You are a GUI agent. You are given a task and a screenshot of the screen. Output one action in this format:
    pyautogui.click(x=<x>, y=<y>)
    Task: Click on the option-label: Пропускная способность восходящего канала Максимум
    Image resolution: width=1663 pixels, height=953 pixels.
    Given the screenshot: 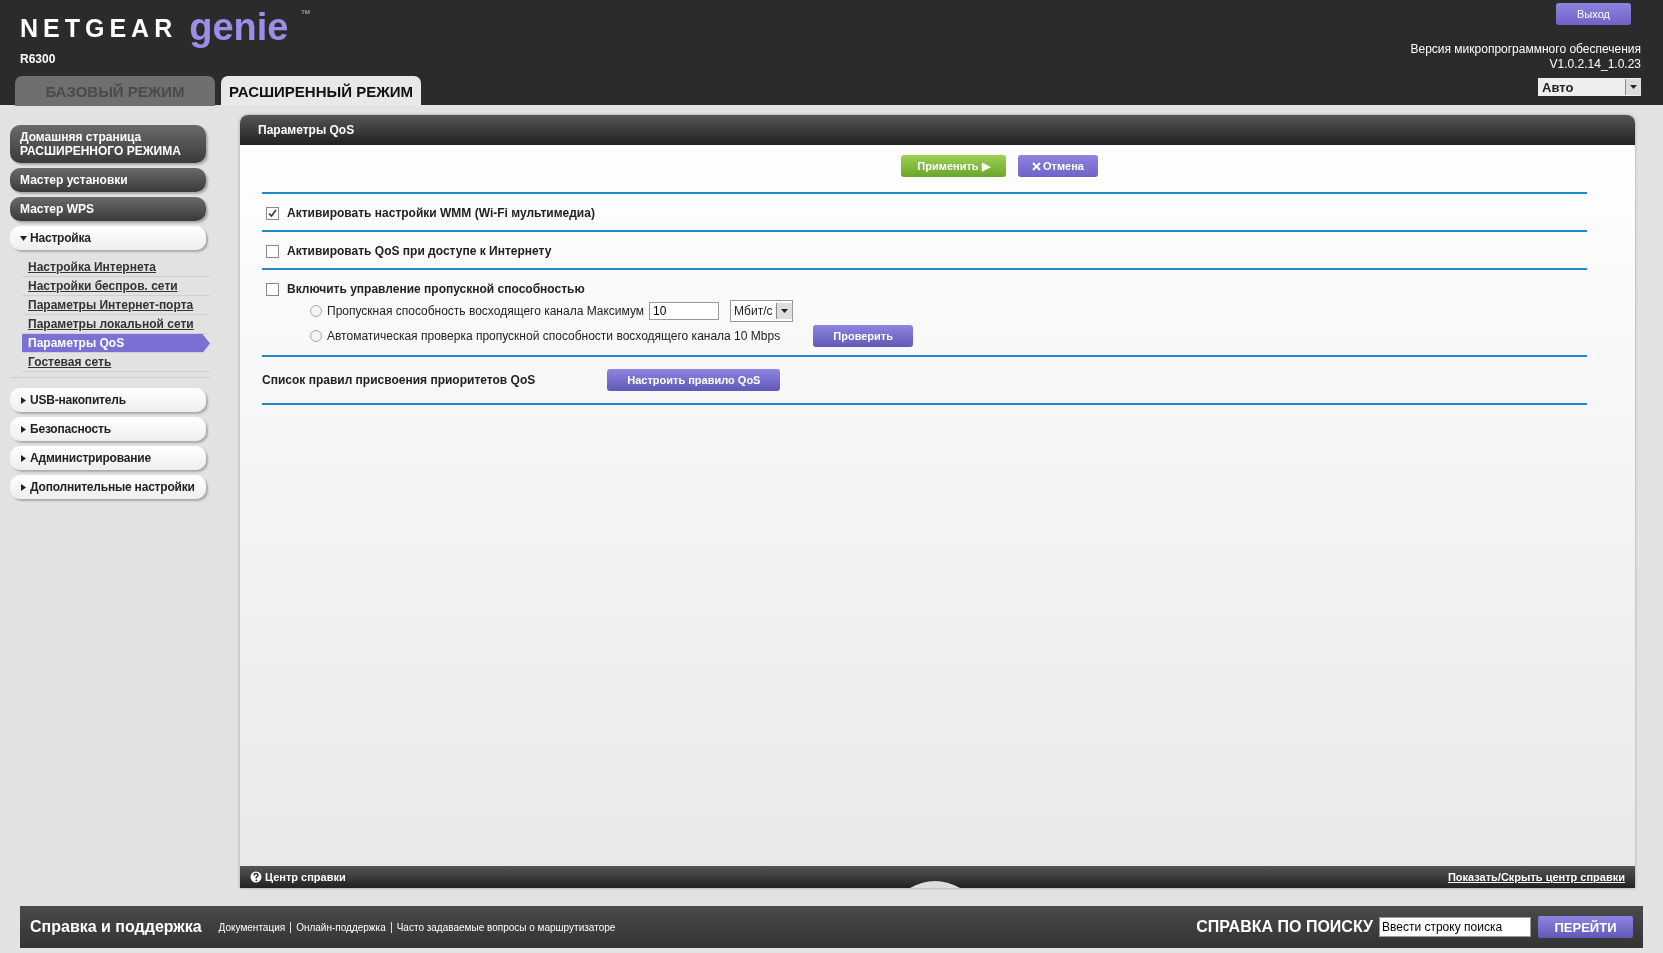 What is the action you would take?
    pyautogui.click(x=486, y=311)
    